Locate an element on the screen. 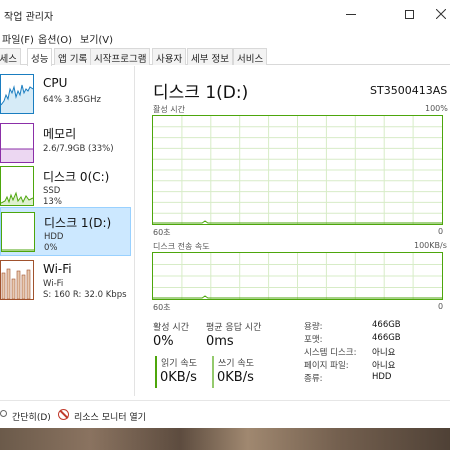 The image size is (450, 450). disk-model: ST3500413AS is located at coordinates (409, 90).